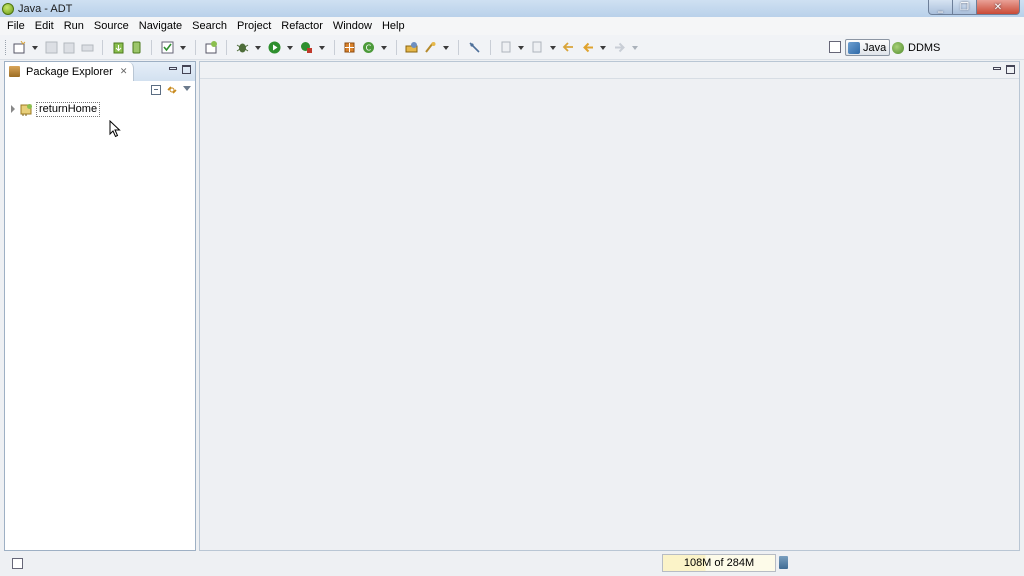 Image resolution: width=1024 pixels, height=576 pixels. Describe the element at coordinates (17, 563) in the screenshot. I see `fast-view-icon` at that location.